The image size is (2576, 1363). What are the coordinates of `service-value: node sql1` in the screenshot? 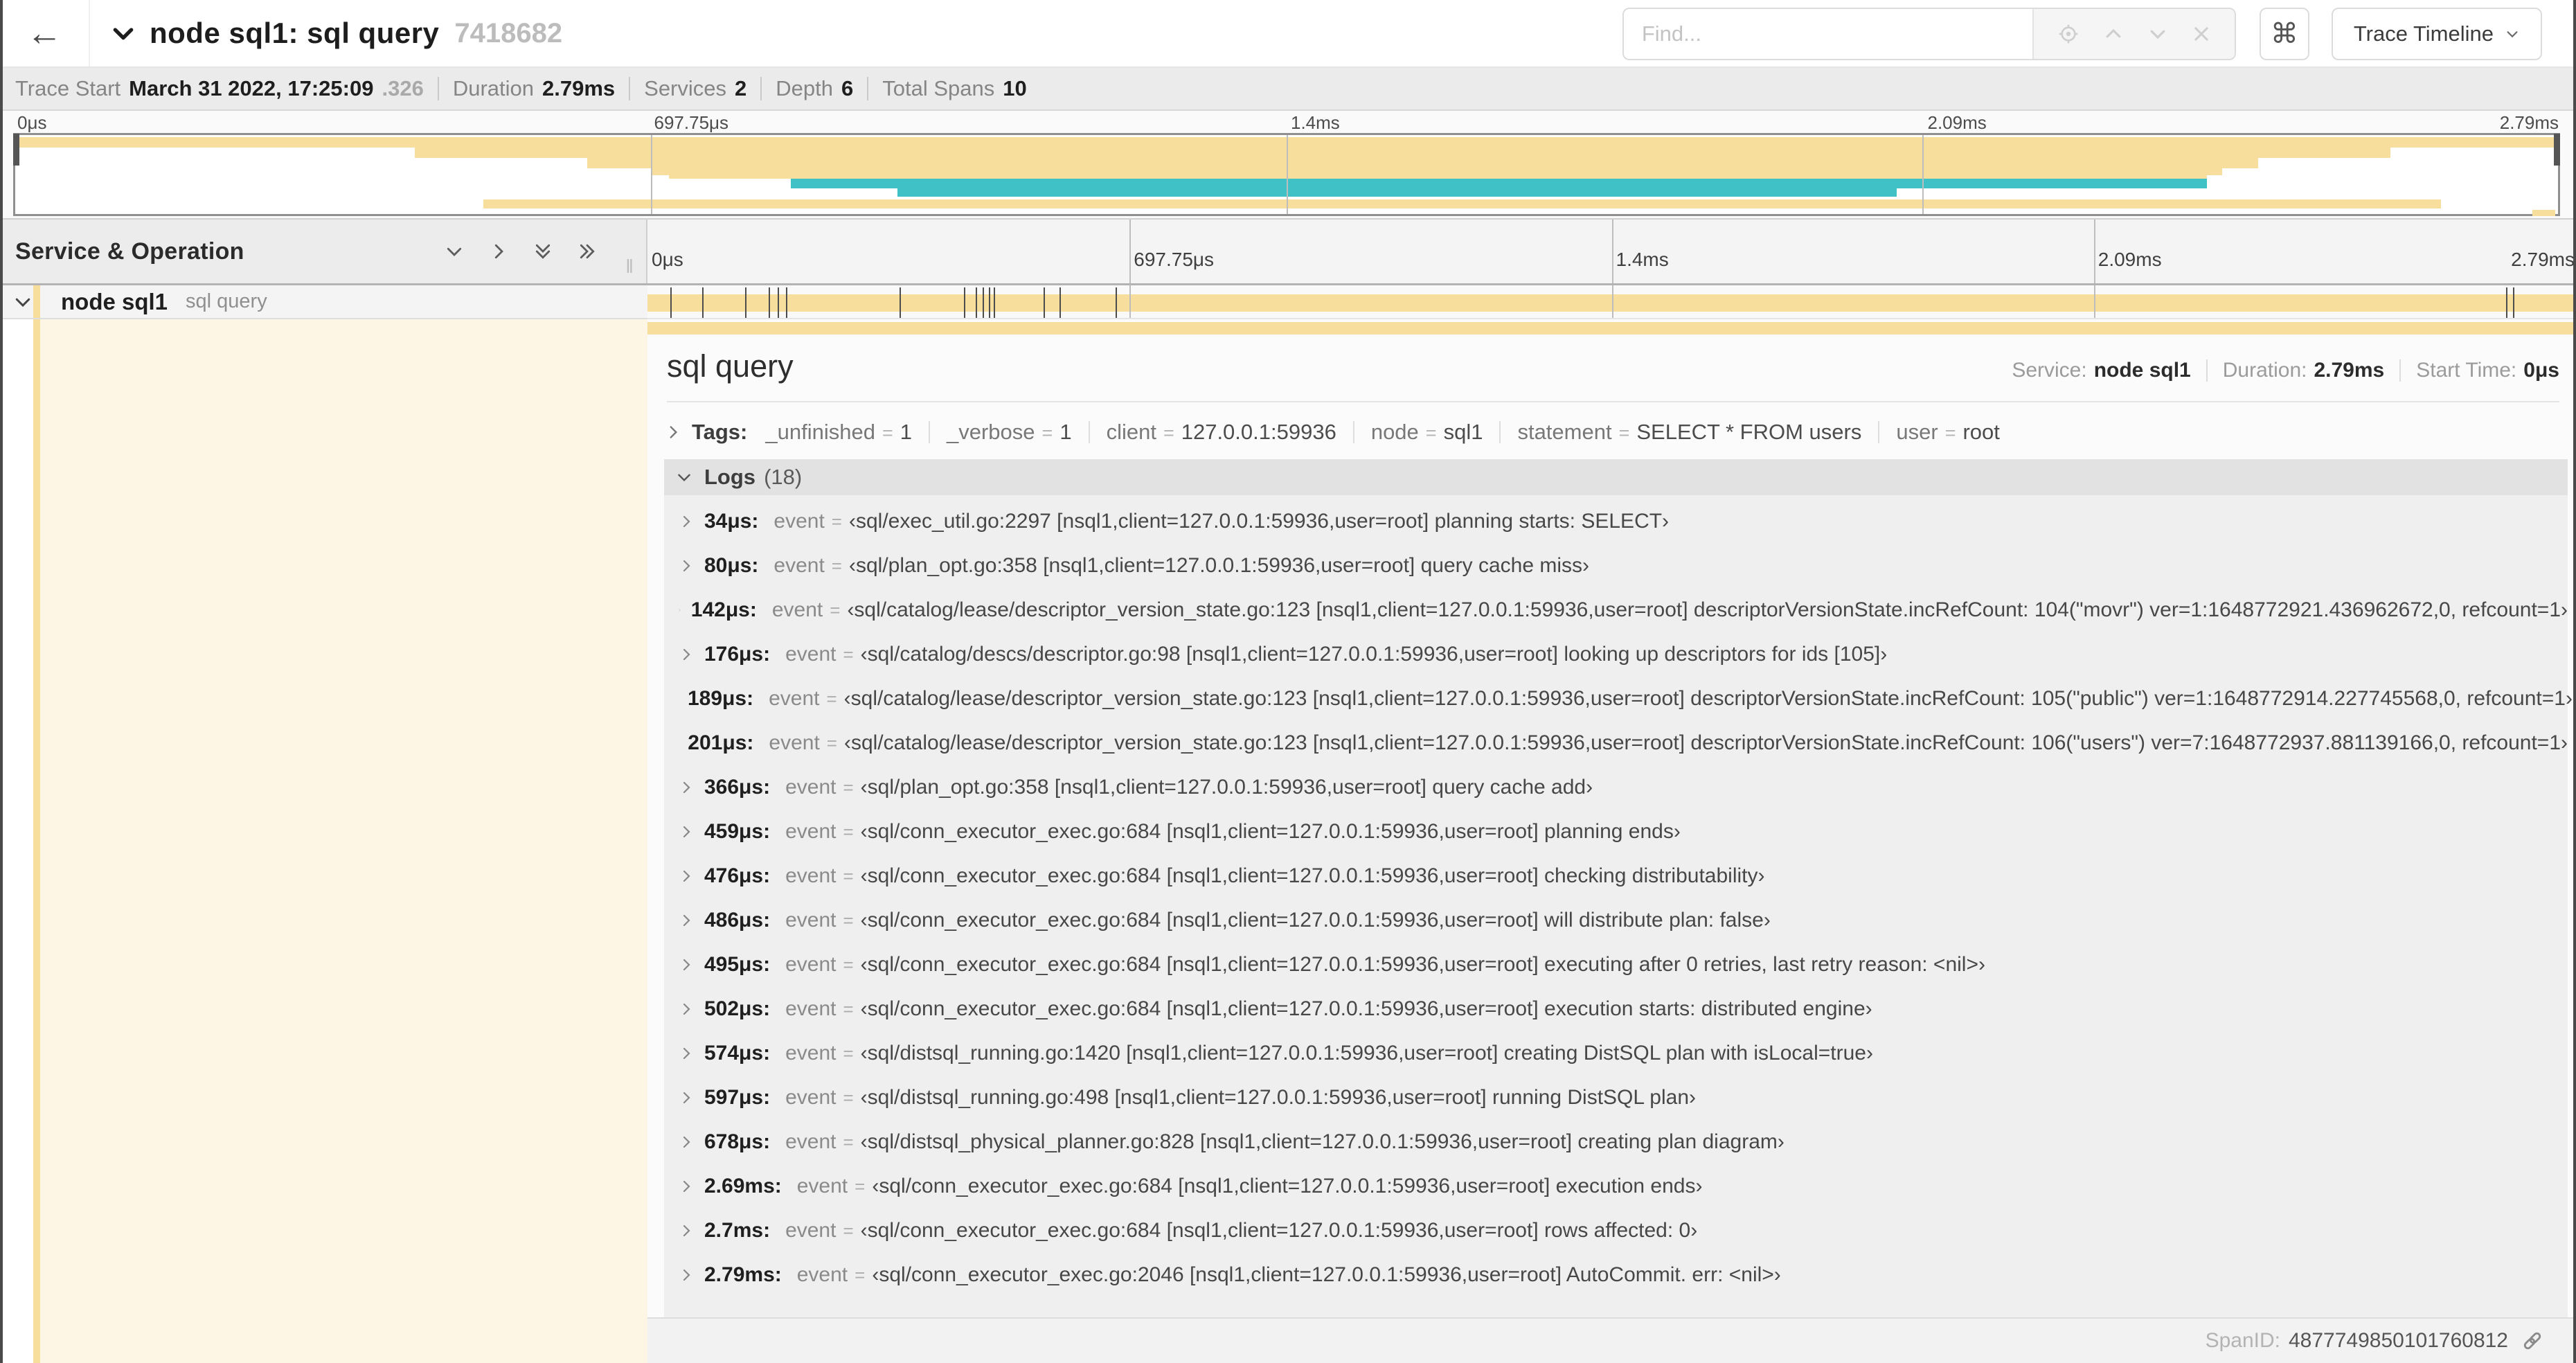 It's located at (2142, 370).